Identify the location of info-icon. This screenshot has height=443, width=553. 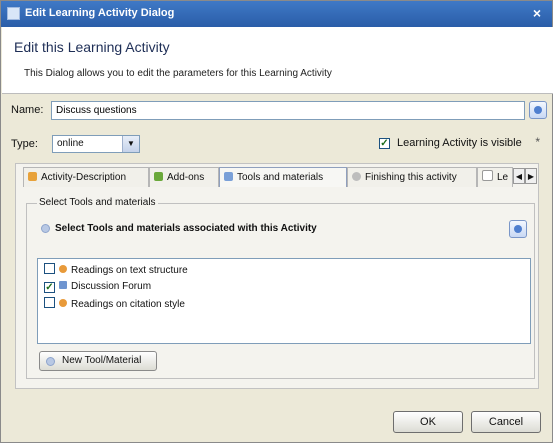
(45, 228).